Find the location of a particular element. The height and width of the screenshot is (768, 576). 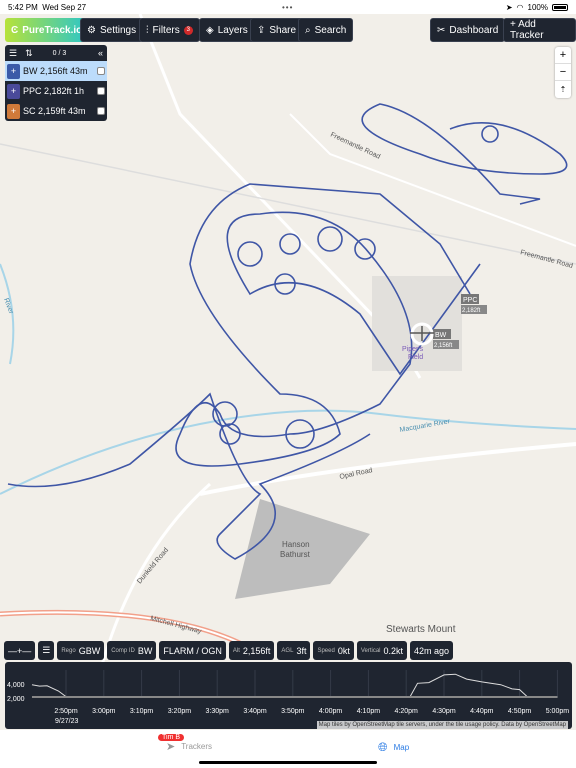

y-tick-label: 2,000 is located at coordinates (16, 699).